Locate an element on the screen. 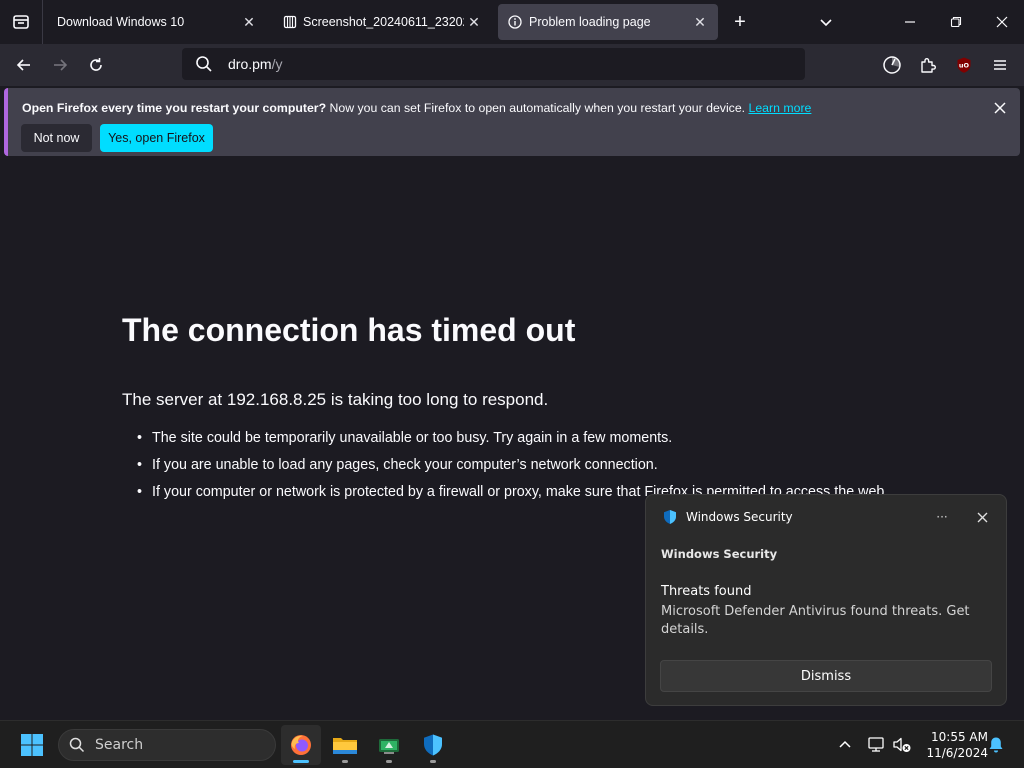 This screenshot has width=1024, height=768. tab-download-windows: Download Windows 10 ✕ is located at coordinates (157, 22).